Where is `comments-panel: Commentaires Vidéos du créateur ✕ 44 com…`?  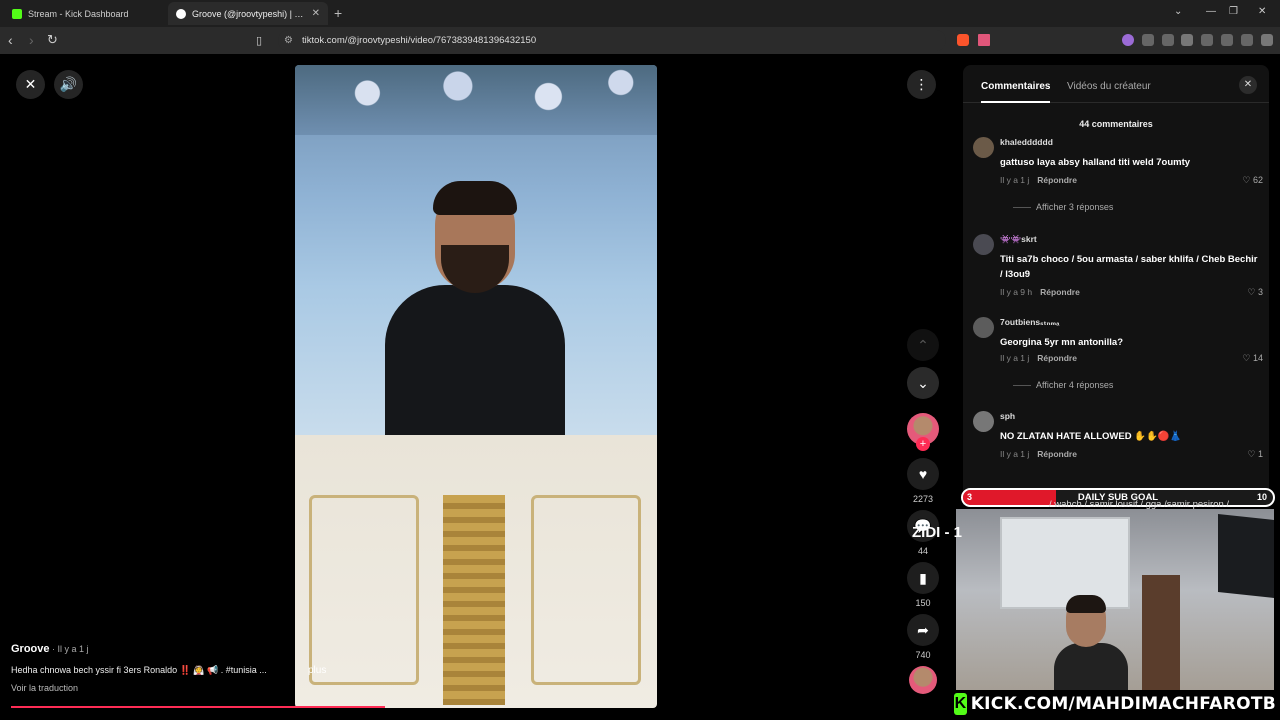 comments-panel: Commentaires Vidéos du créateur ✕ 44 com… is located at coordinates (1116, 285).